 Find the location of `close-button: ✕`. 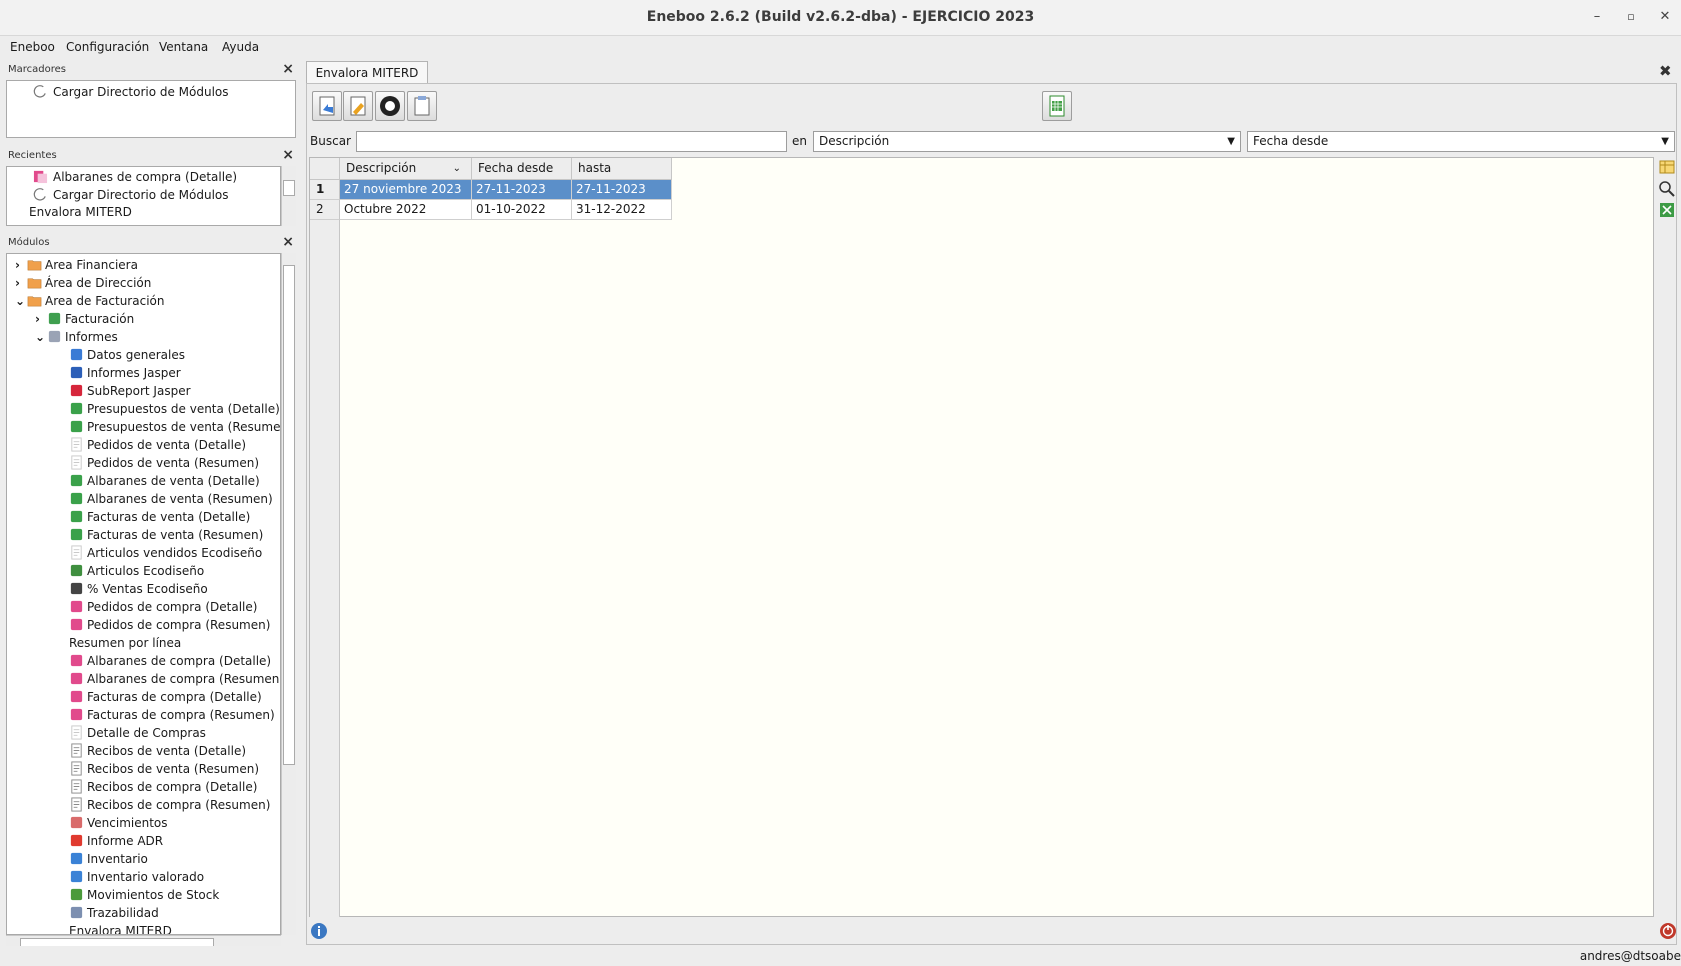

close-button: ✕ is located at coordinates (1665, 17).